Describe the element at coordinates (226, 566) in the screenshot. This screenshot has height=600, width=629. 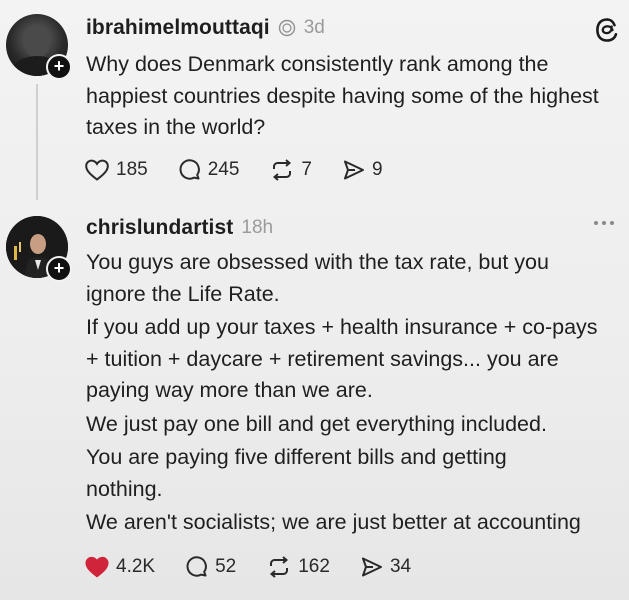
I see `comment-count: 52` at that location.